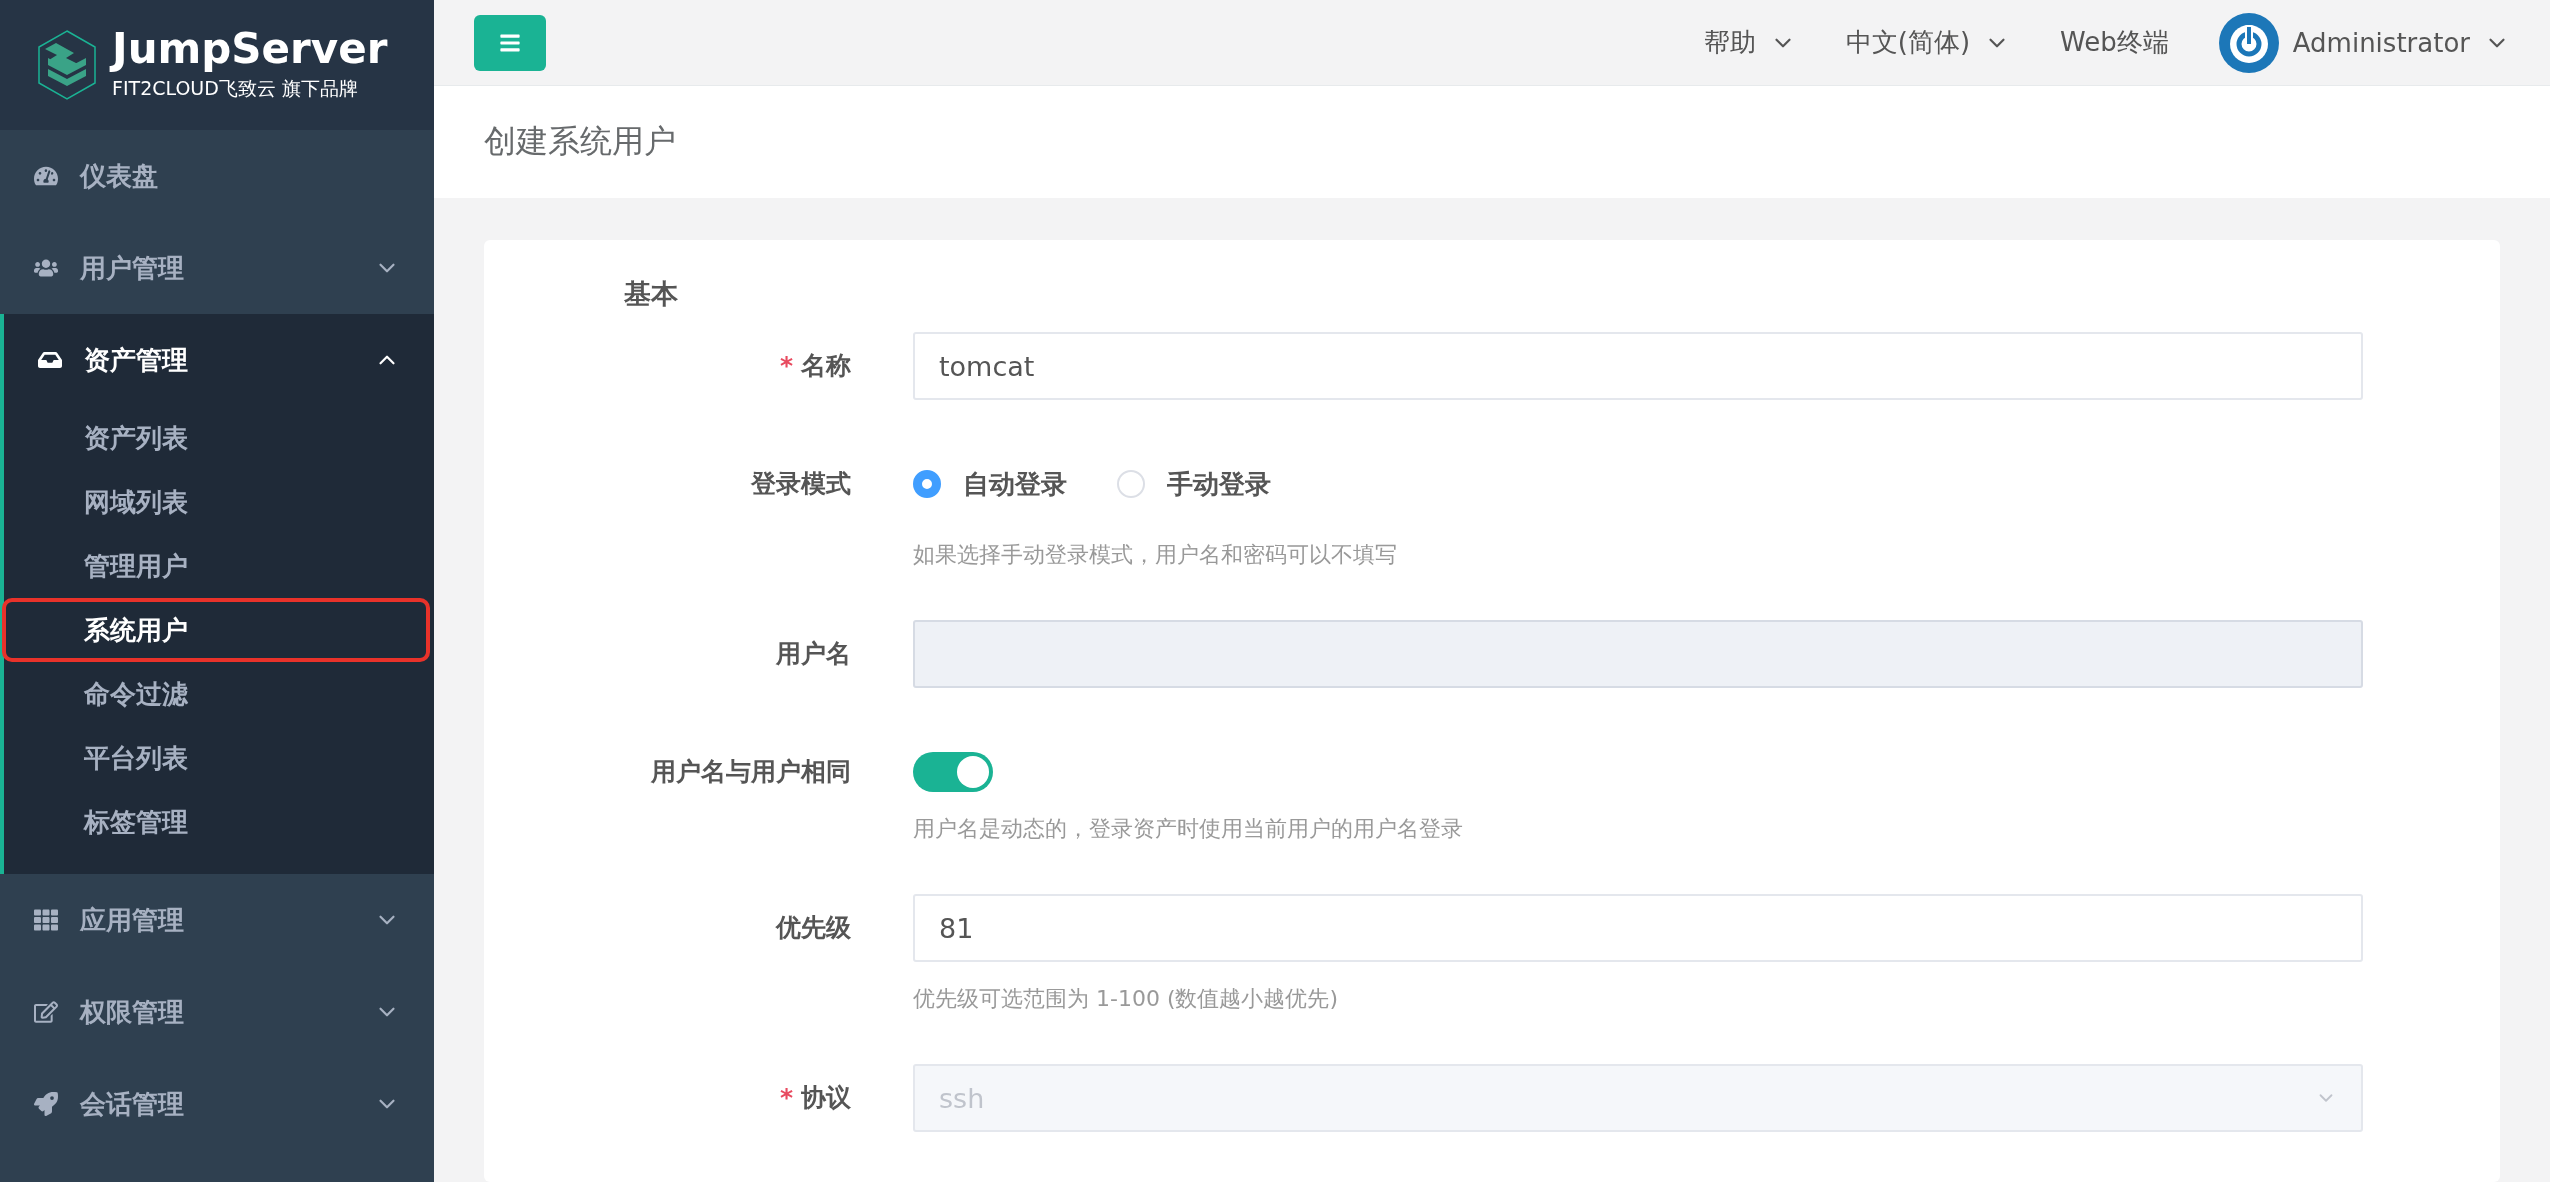 The height and width of the screenshot is (1182, 2550). What do you see at coordinates (217, 1104) in the screenshot?
I see `sidebar-item: 会话管理` at bounding box center [217, 1104].